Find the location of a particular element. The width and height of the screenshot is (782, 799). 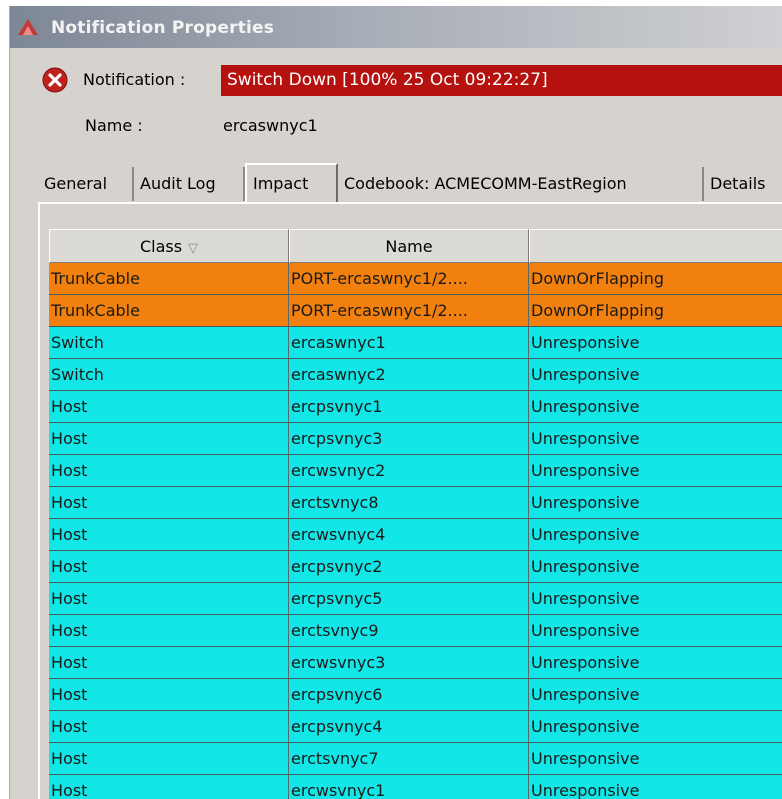

cell-name: ercwsvnyc1 is located at coordinates (409, 787).